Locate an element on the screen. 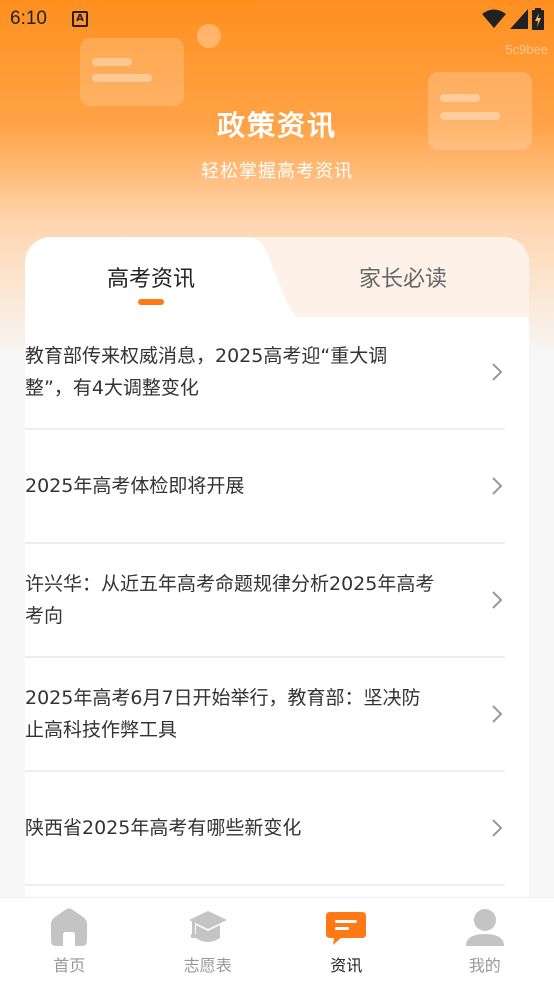 This screenshot has width=554, height=984. tab-gaokao-news: 高考资讯 is located at coordinates (151, 277).